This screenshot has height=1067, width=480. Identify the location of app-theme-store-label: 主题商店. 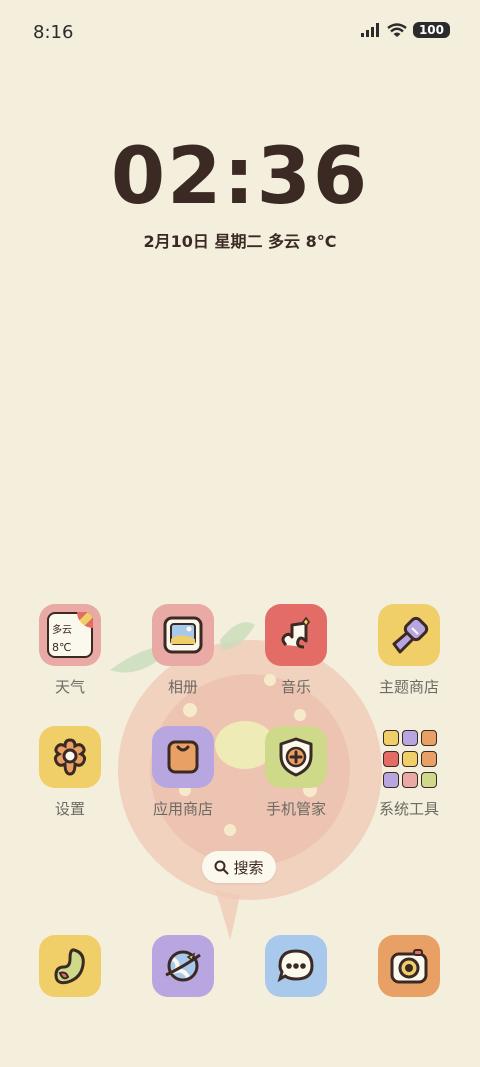
(408, 687).